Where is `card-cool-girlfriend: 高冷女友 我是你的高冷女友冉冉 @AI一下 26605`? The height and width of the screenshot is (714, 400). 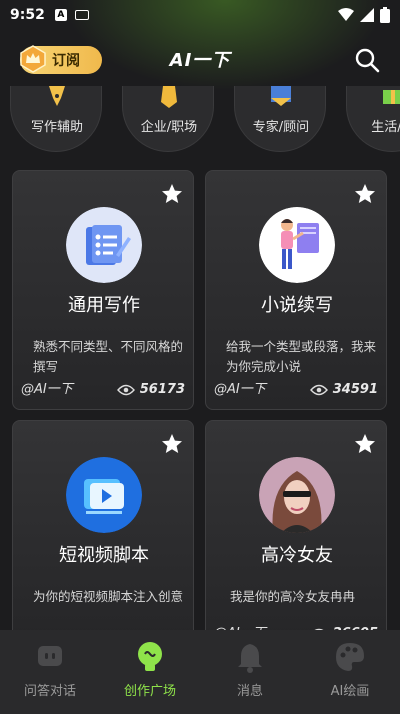 card-cool-girlfriend: 高冷女友 我是你的高冷女友冉冉 @AI一下 26605 is located at coordinates (296, 530).